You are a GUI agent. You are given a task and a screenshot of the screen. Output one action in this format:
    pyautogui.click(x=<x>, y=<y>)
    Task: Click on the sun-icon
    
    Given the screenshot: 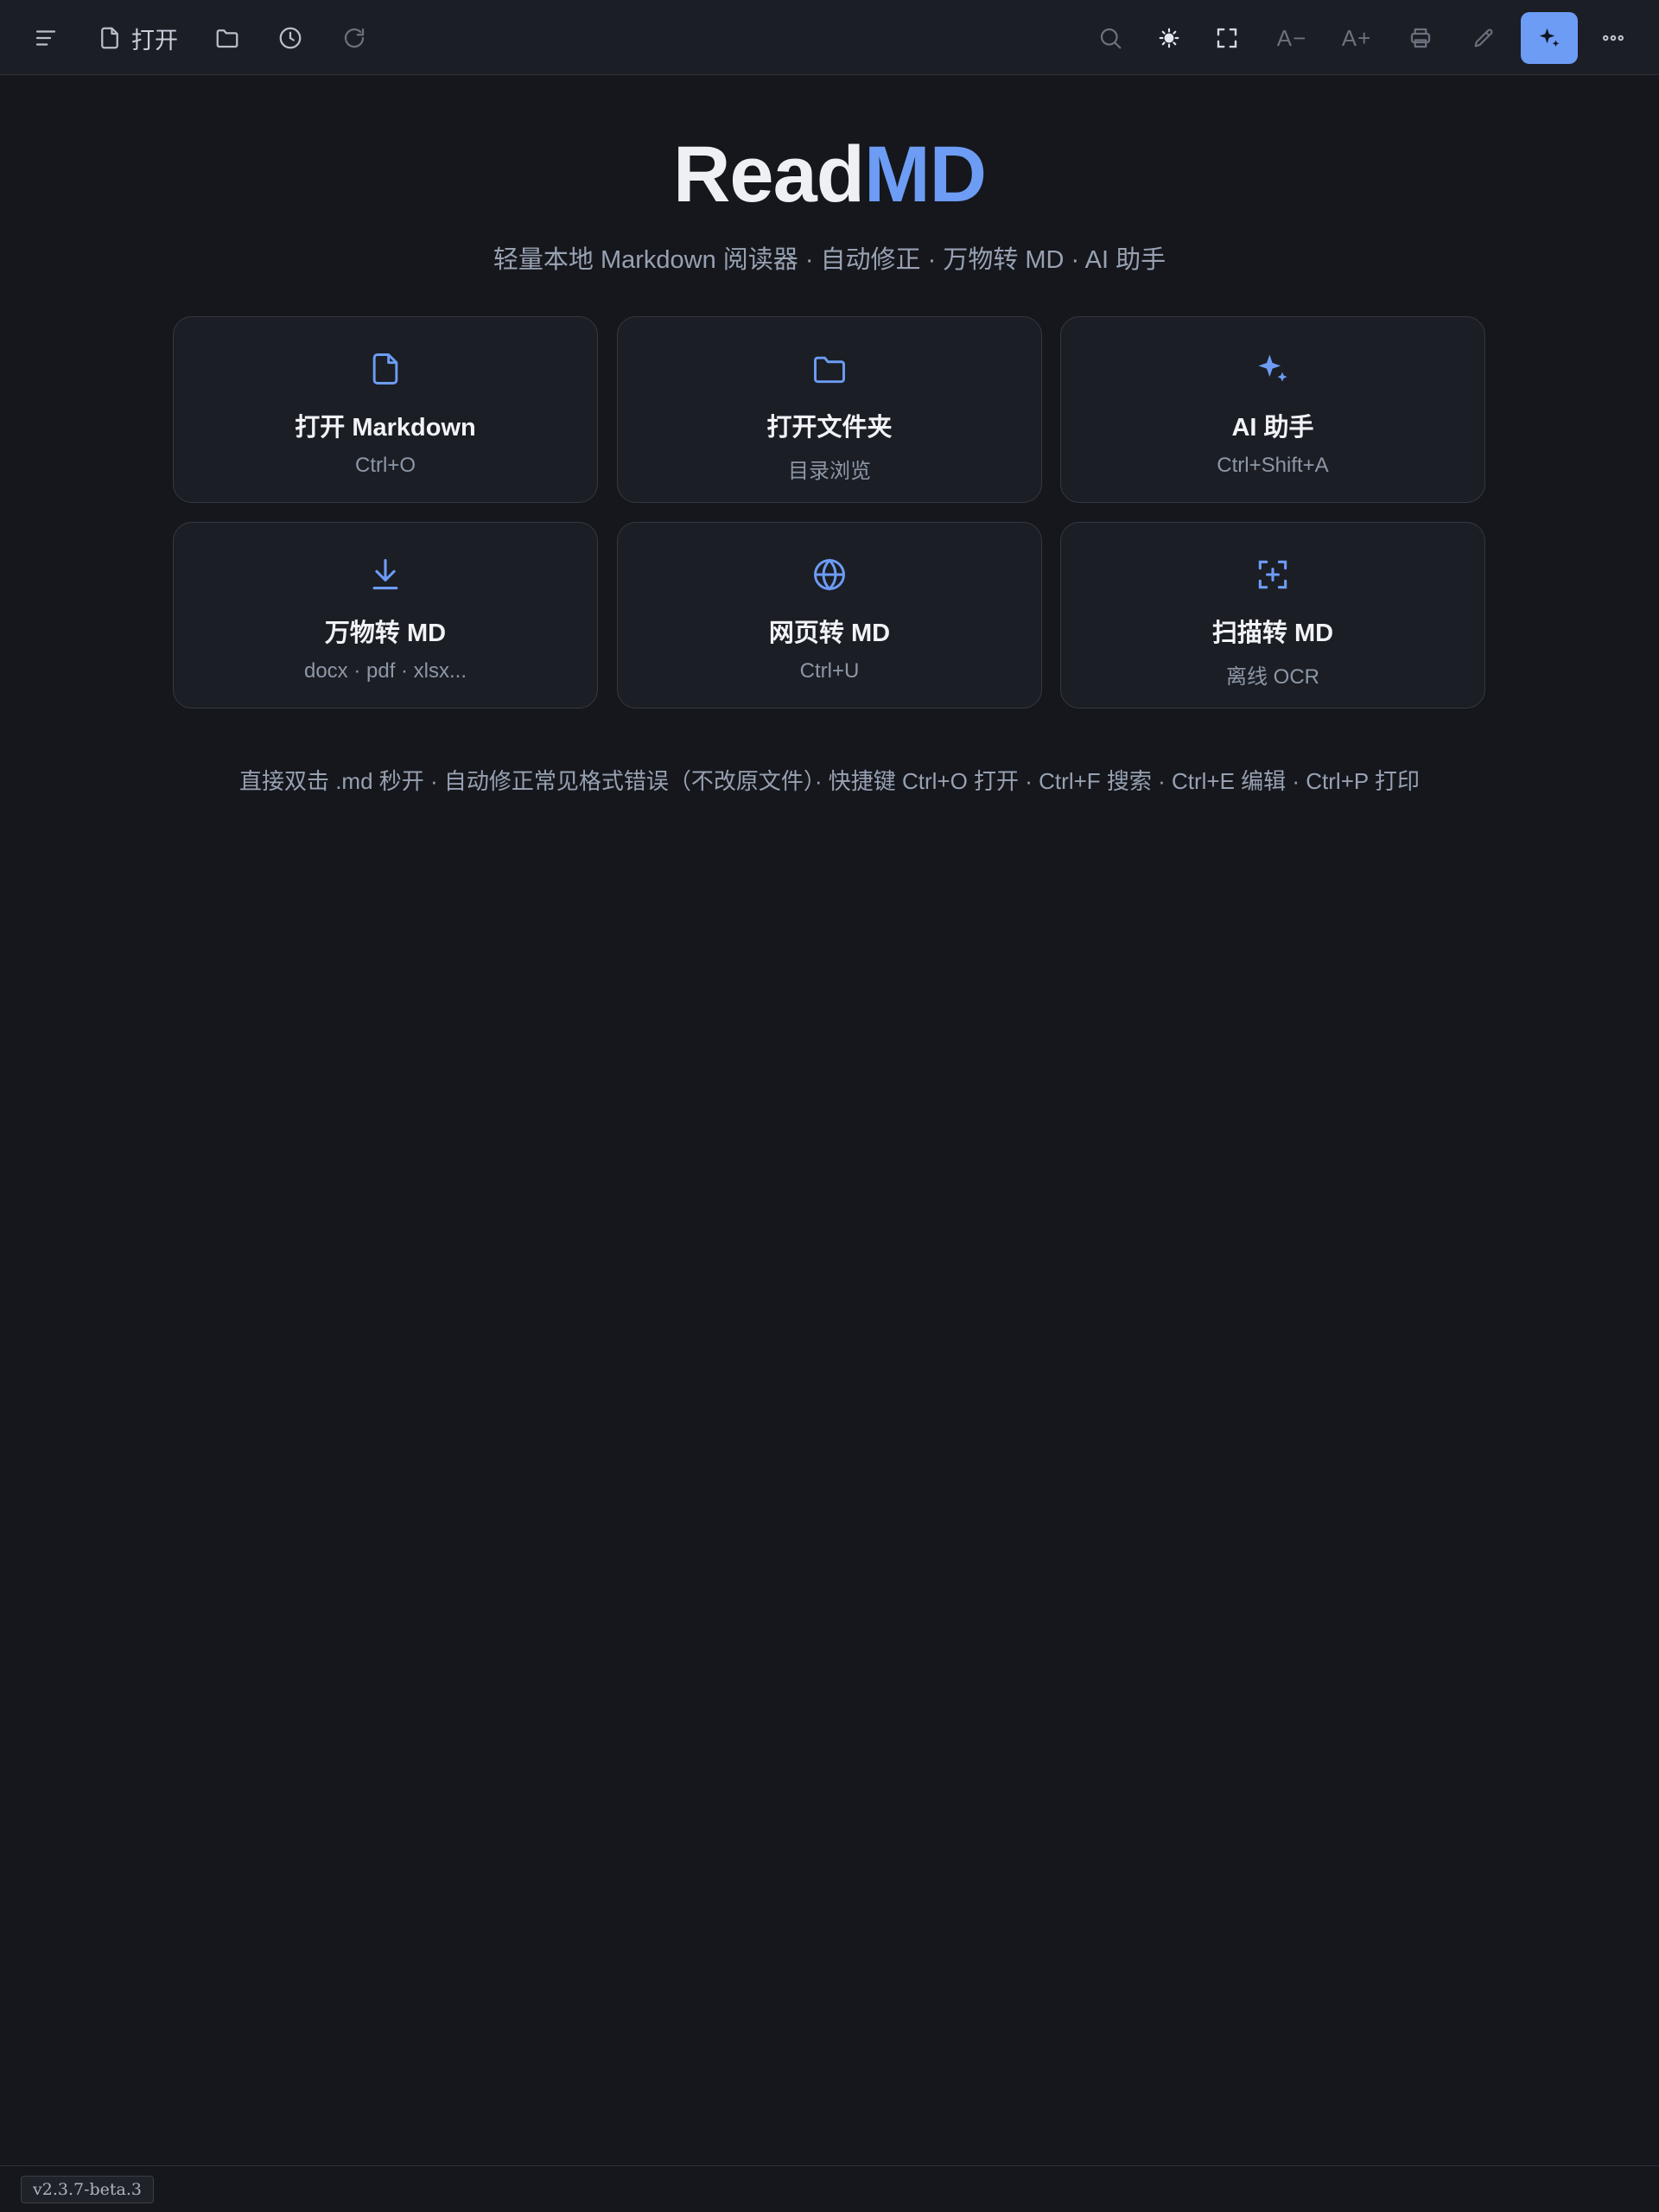 What is the action you would take?
    pyautogui.click(x=1169, y=38)
    